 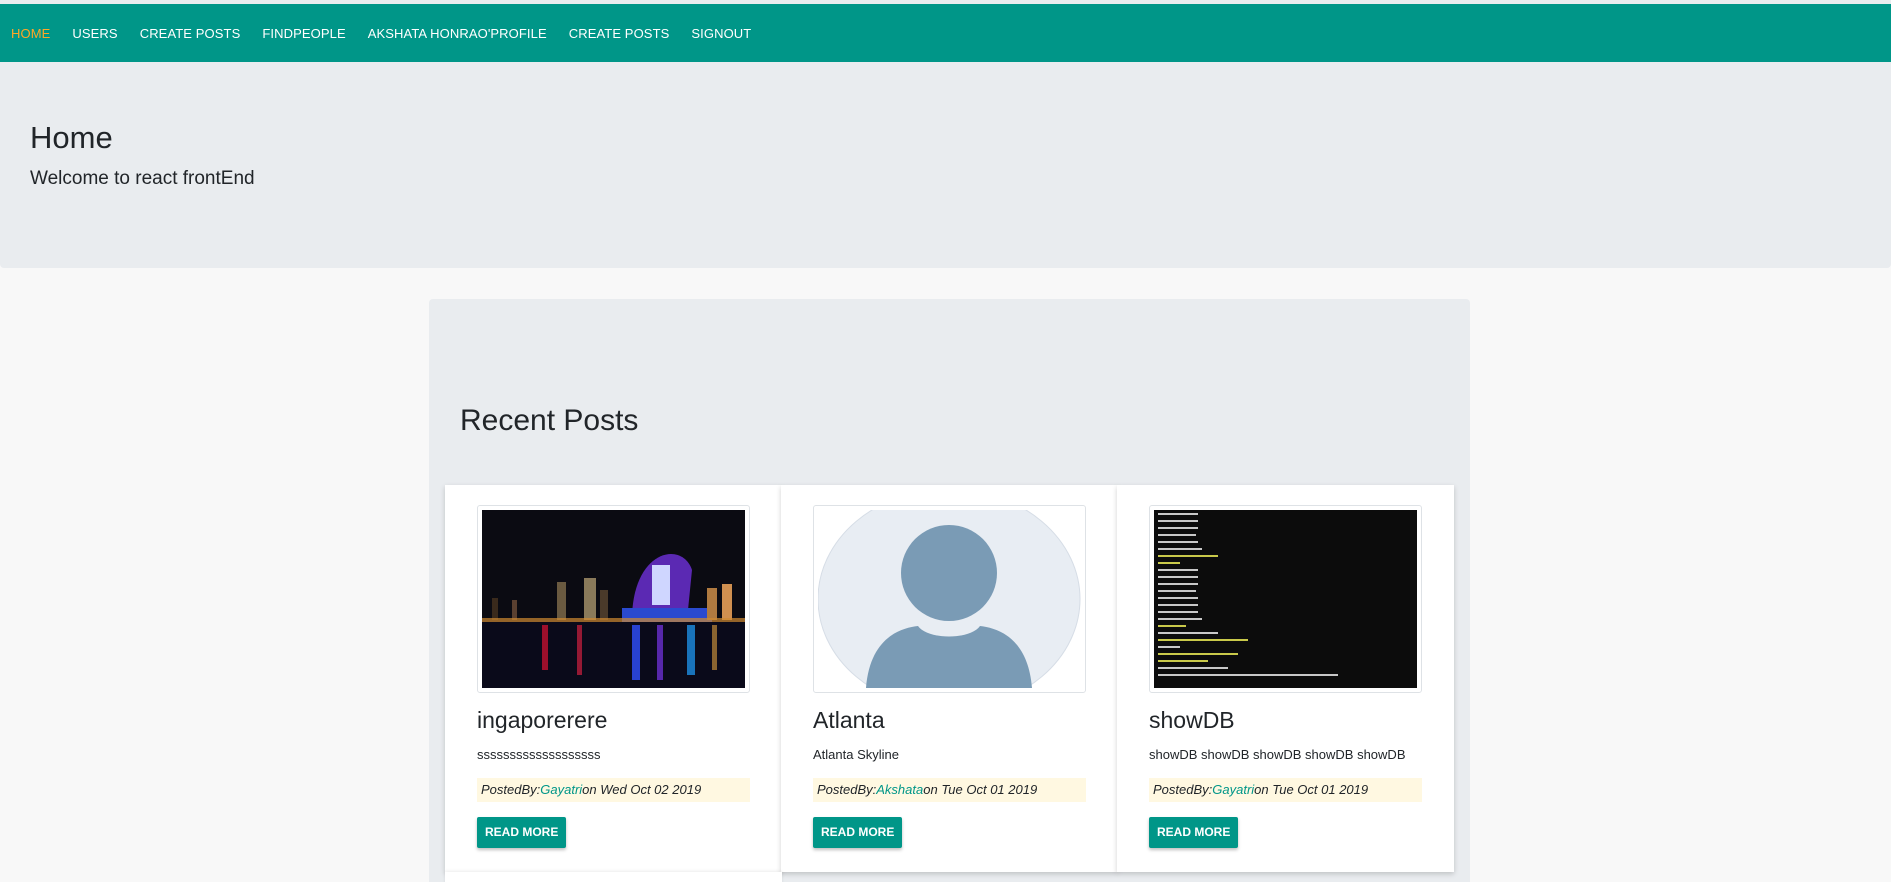 I want to click on nav-create-posts: CREATE POSTS, so click(x=190, y=33).